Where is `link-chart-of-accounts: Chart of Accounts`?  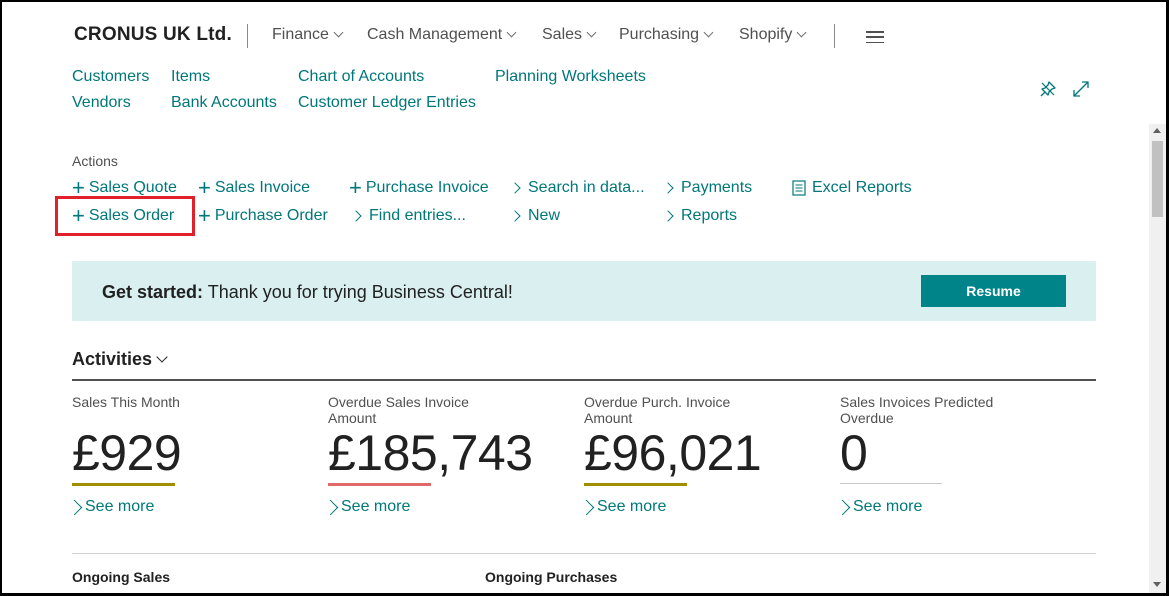 link-chart-of-accounts: Chart of Accounts is located at coordinates (361, 77).